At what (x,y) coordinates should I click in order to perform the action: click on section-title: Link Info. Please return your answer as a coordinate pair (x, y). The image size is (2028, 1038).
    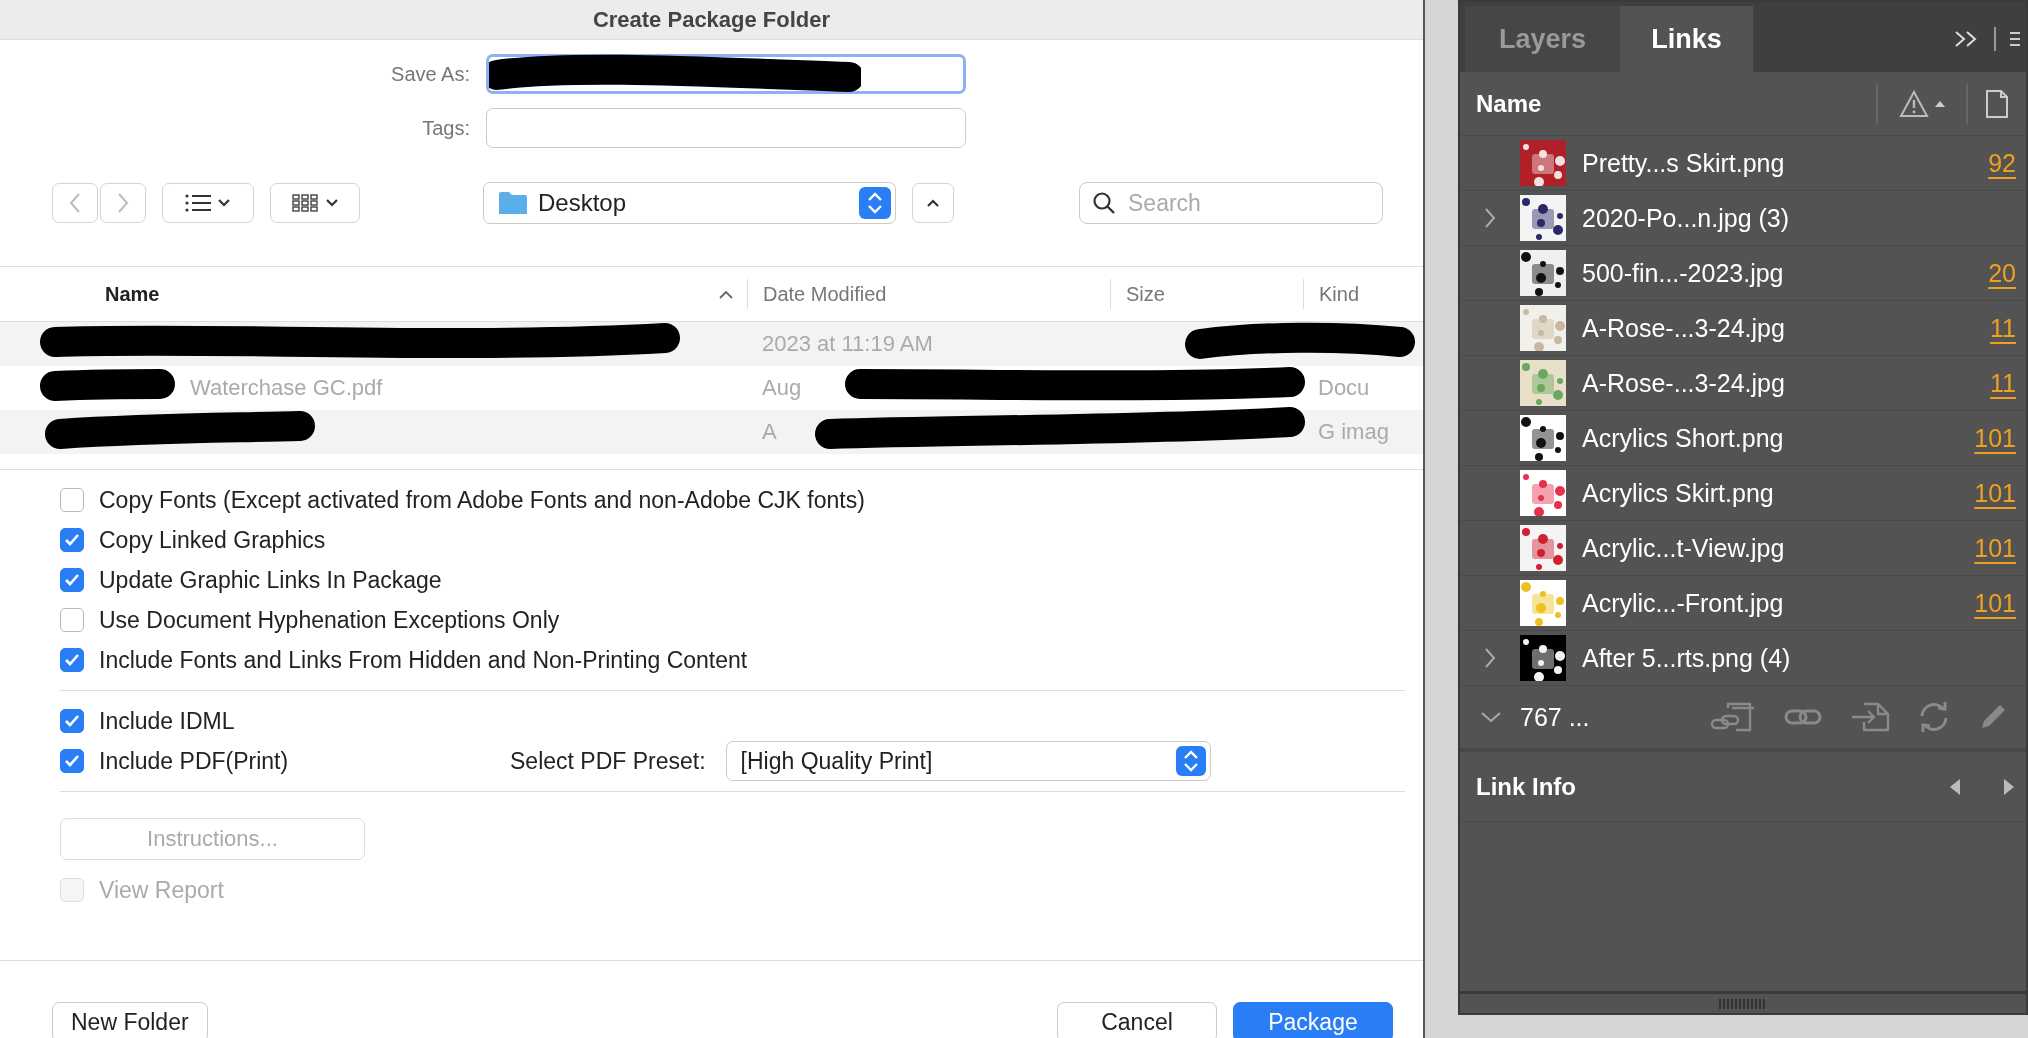
    Looking at the image, I should click on (1526, 786).